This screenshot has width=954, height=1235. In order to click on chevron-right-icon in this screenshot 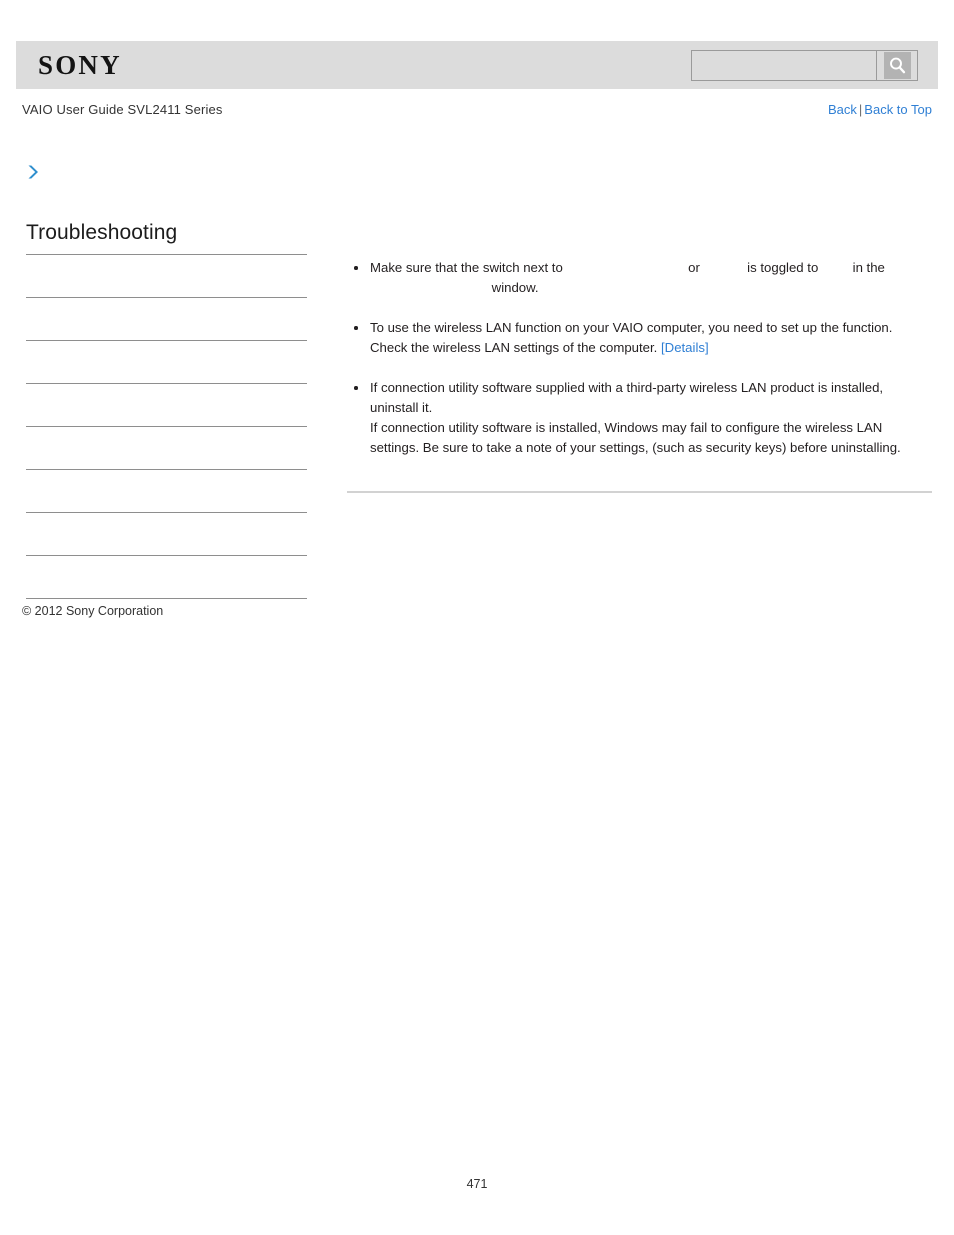, I will do `click(33, 172)`.